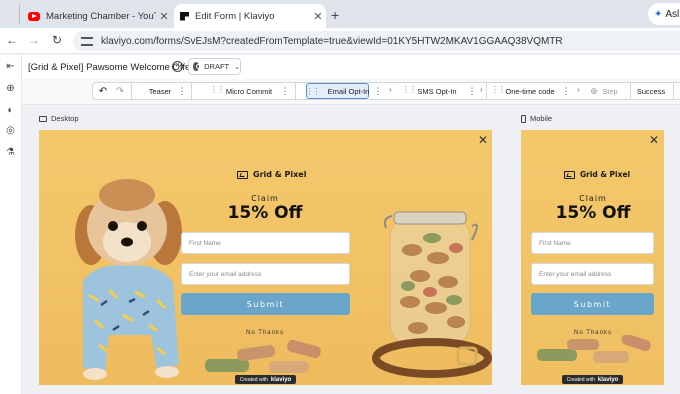  What do you see at coordinates (523, 118) in the screenshot?
I see `phone-icon` at bounding box center [523, 118].